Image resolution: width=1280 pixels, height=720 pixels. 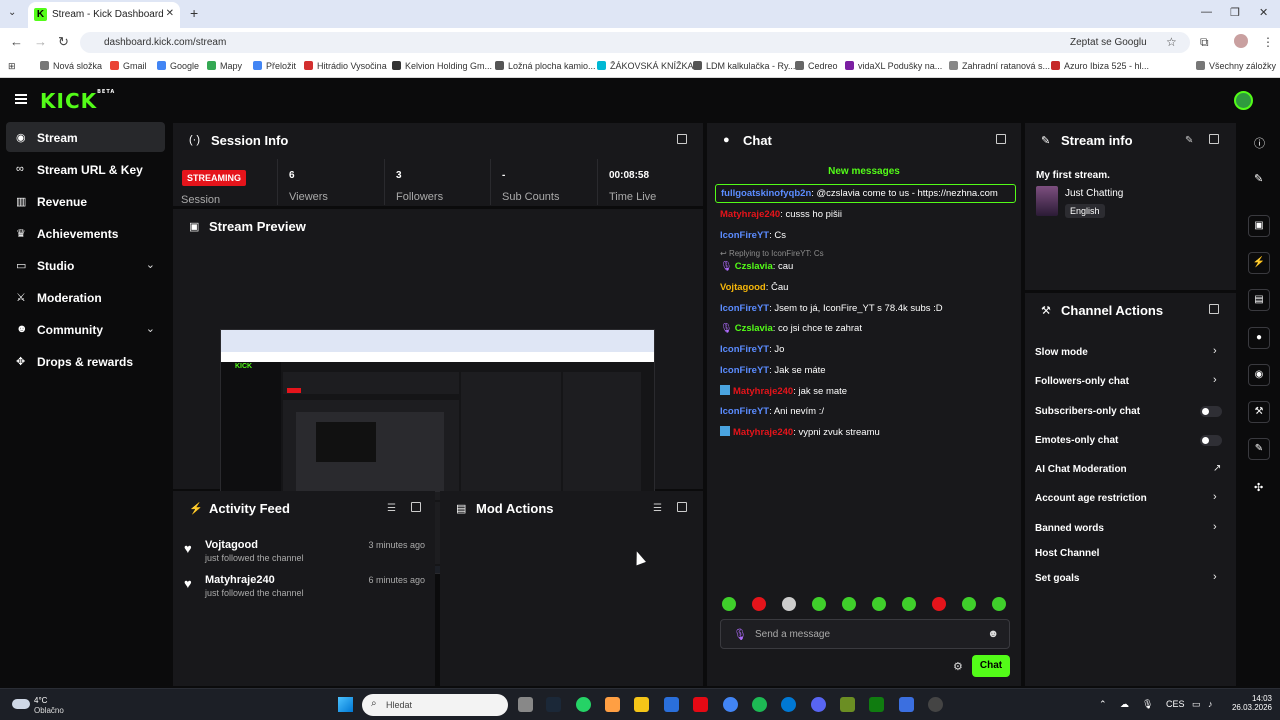 I want to click on netflix-icon, so click(x=700, y=704).